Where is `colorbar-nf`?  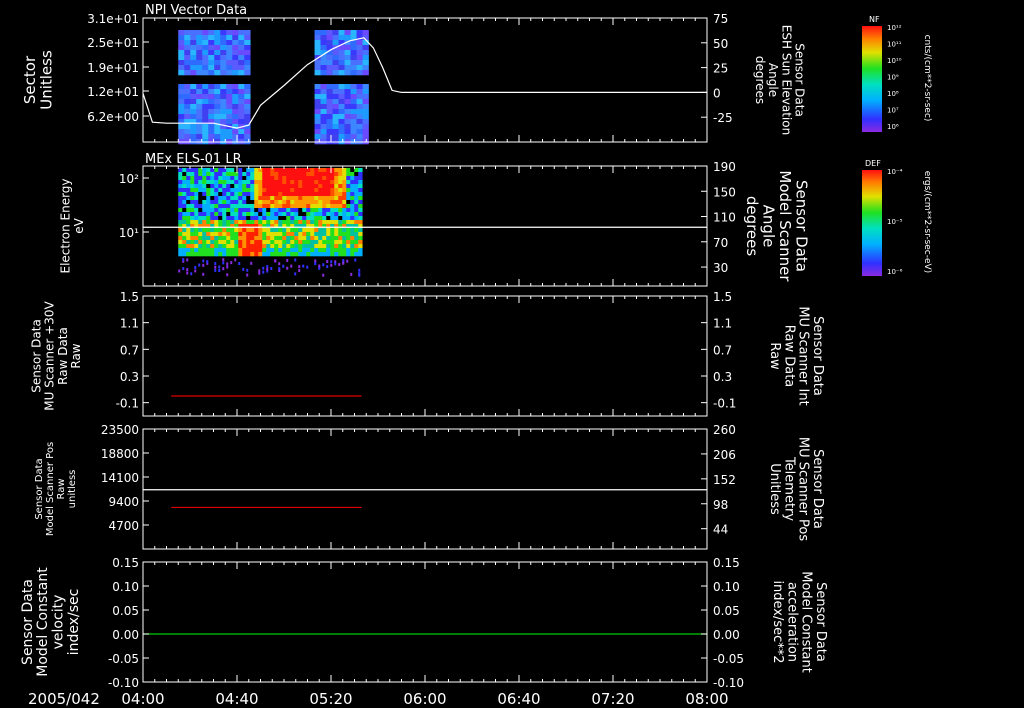
colorbar-nf is located at coordinates (872, 79).